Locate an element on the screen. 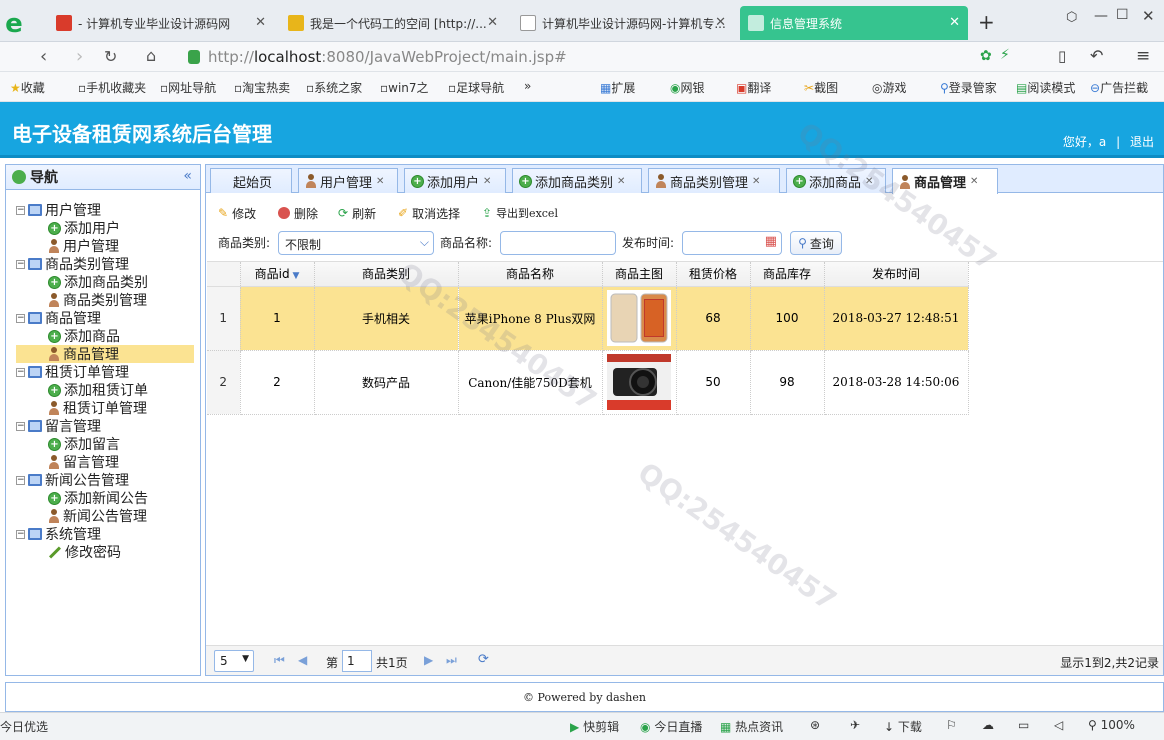 This screenshot has height=740, width=1164. bookmark-item: ▫win7之 is located at coordinates (404, 87).